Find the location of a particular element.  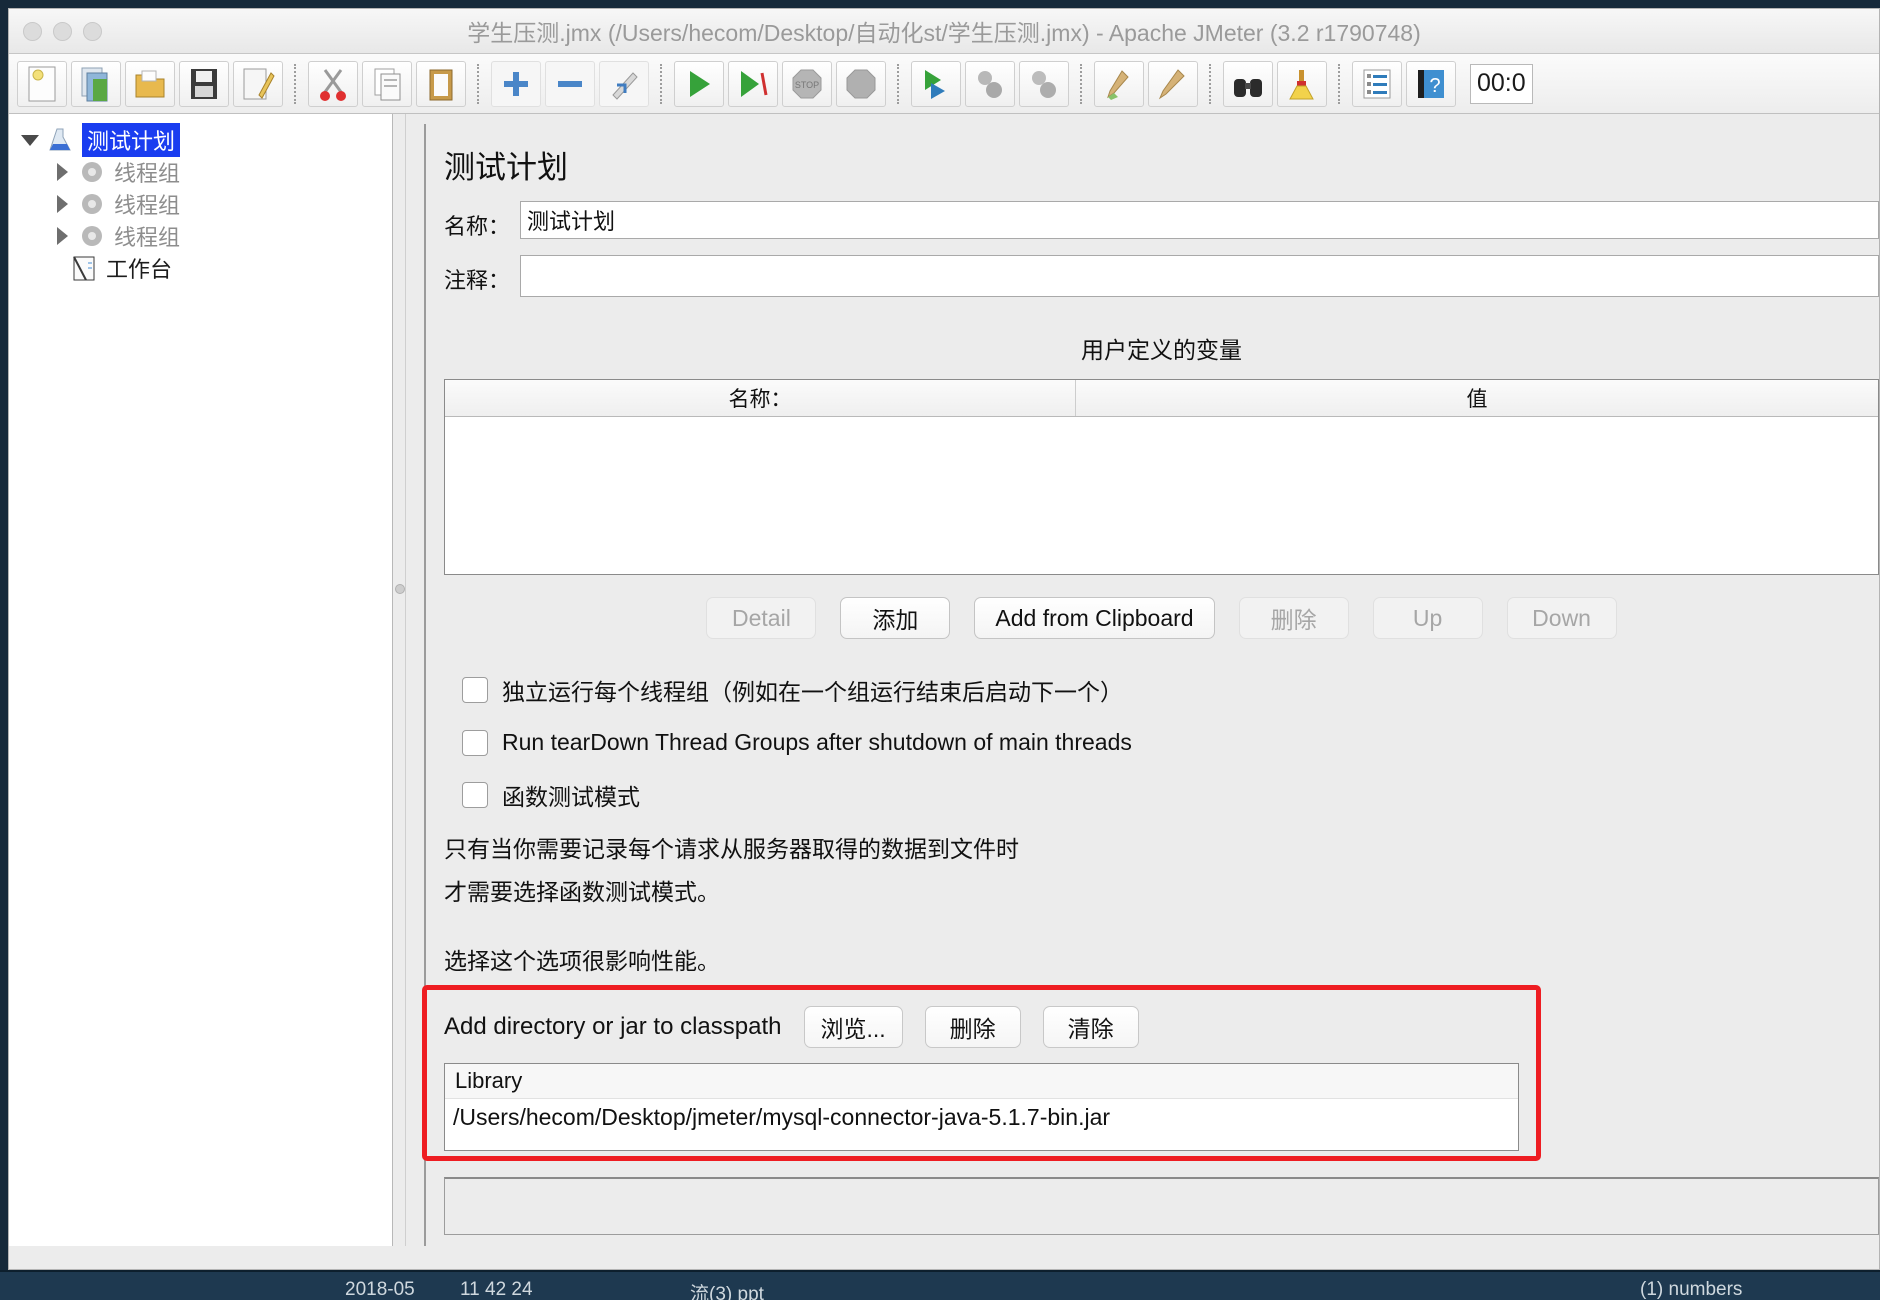

svg-text: STOP is located at coordinates (807, 85).